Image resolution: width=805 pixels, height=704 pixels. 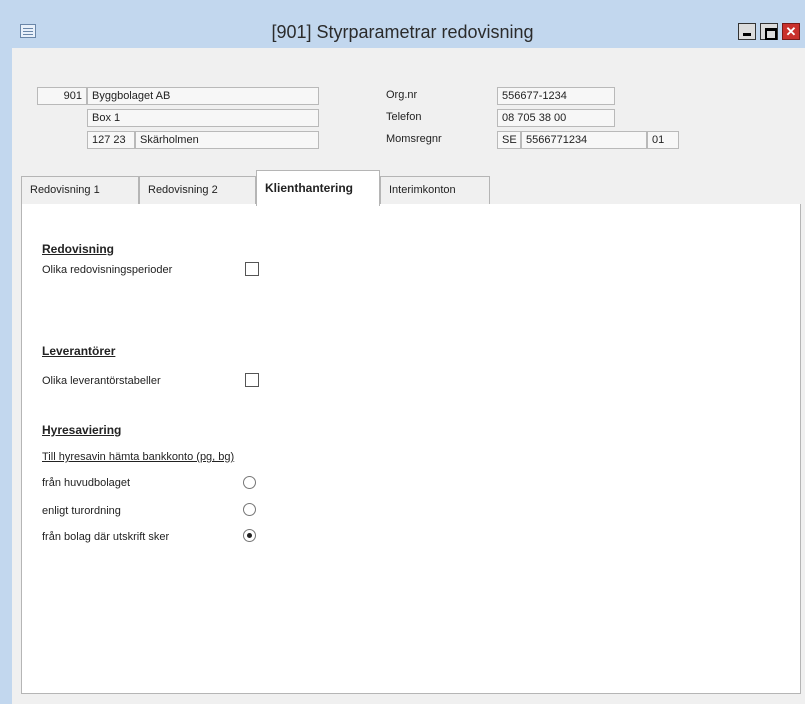 I want to click on olika-redovisningsperioder-checkbox, so click(x=252, y=269).